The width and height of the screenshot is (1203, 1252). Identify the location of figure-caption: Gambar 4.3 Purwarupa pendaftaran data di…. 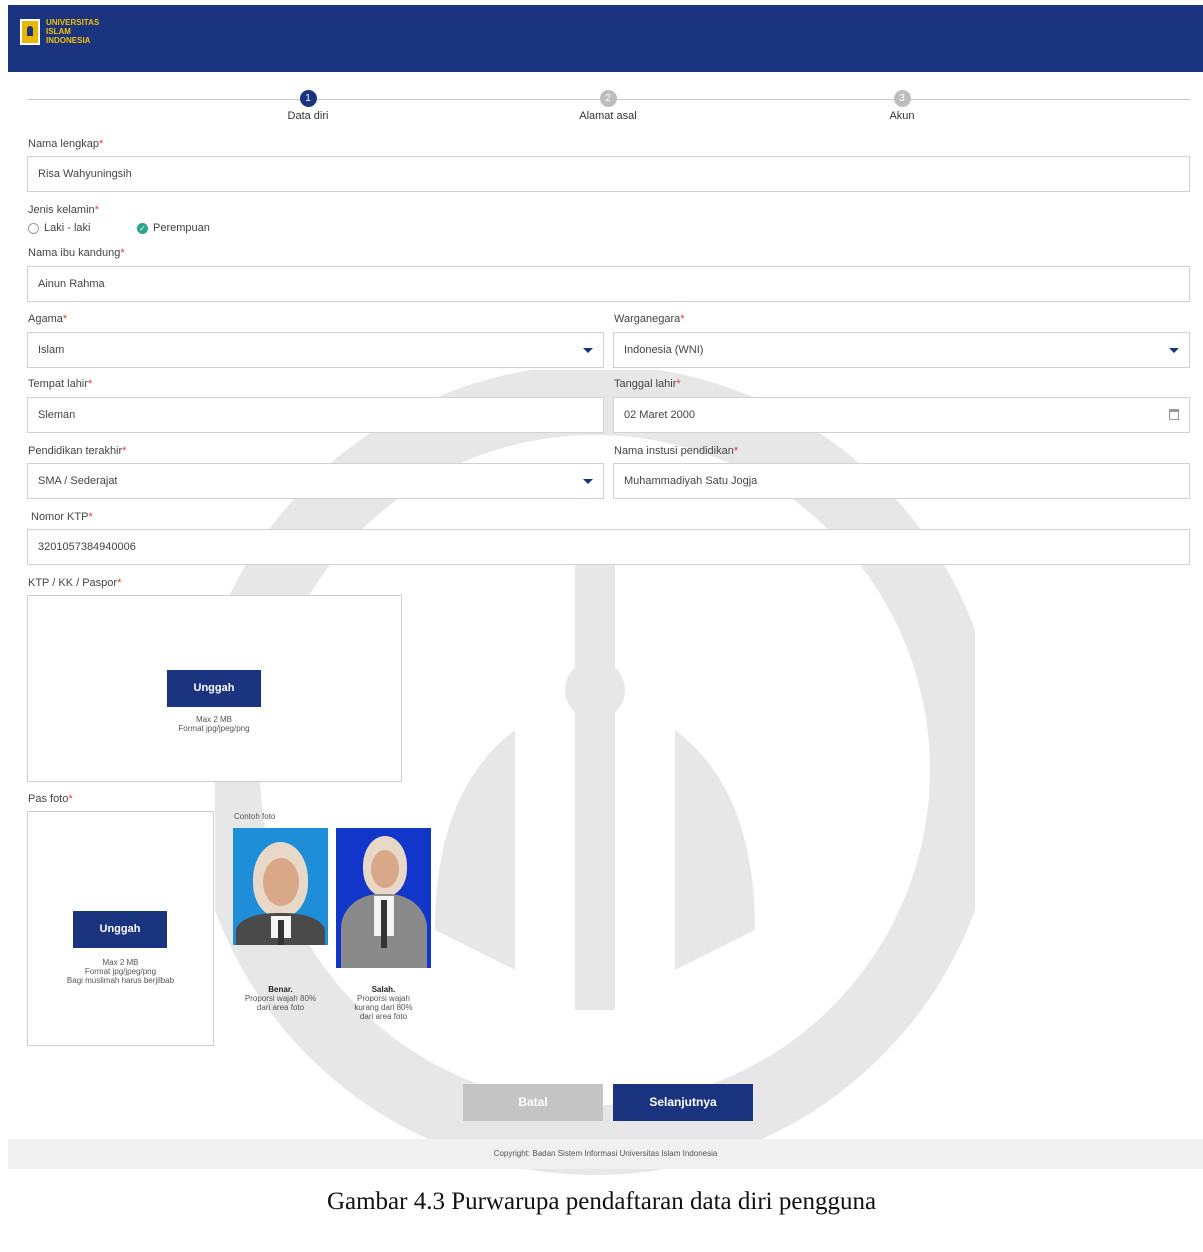
(601, 1201).